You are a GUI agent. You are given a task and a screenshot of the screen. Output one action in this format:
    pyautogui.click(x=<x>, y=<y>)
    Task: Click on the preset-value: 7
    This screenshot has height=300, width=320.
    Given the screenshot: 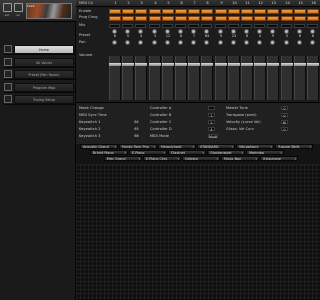 What is the action you would take?
    pyautogui.click(x=194, y=36)
    